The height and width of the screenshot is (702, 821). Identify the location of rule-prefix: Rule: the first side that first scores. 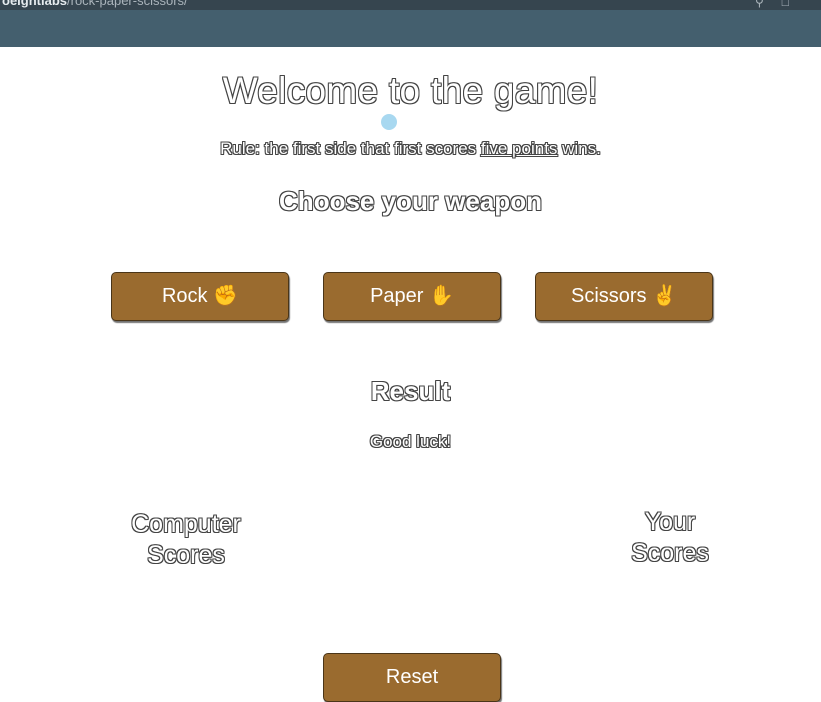
(350, 148).